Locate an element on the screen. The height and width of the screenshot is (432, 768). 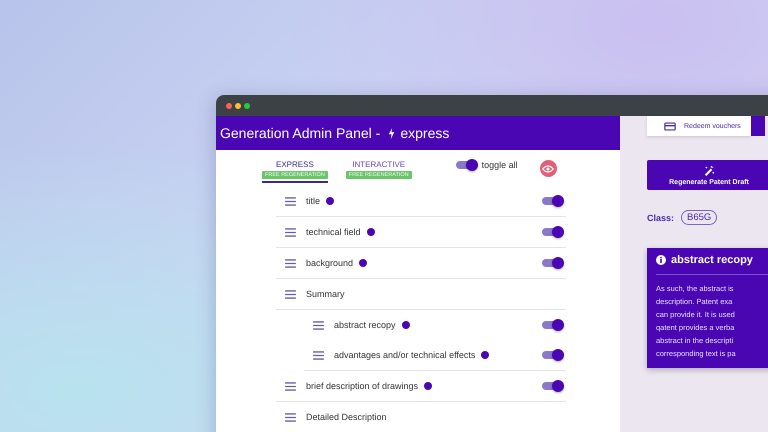
eye-button is located at coordinates (548, 168).